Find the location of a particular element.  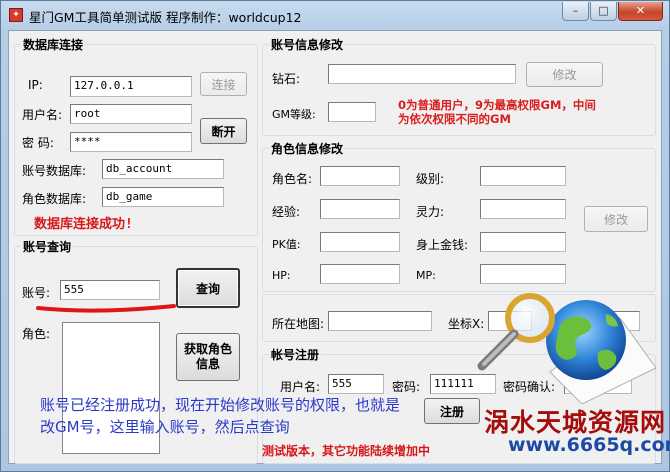

user-label: 用户名: is located at coordinates (42, 115).